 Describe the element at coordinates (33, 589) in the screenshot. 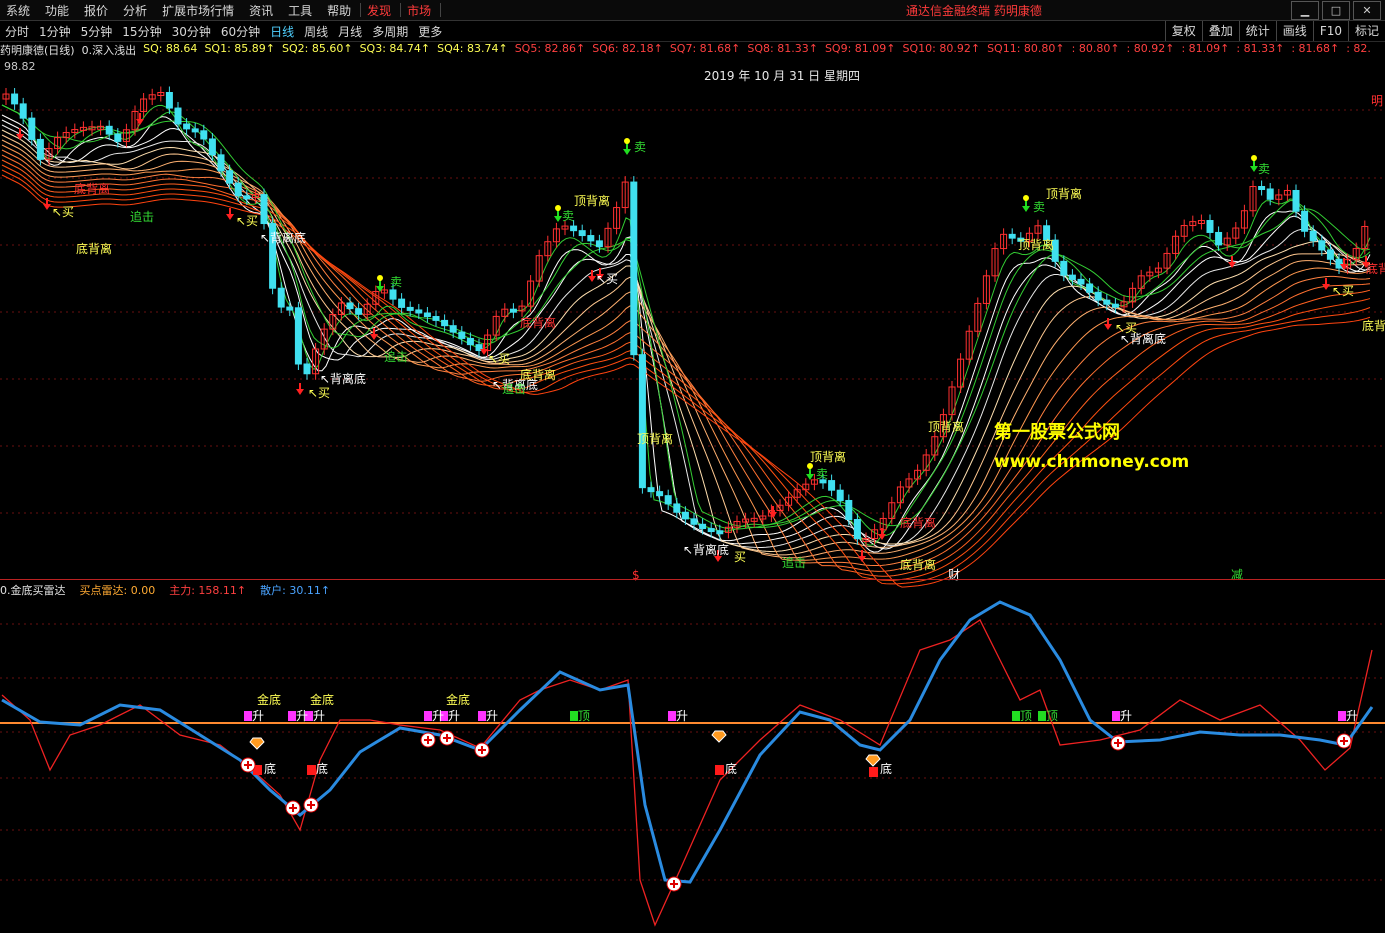

I see `sub-indicator-name: 0.金底买雷达` at that location.